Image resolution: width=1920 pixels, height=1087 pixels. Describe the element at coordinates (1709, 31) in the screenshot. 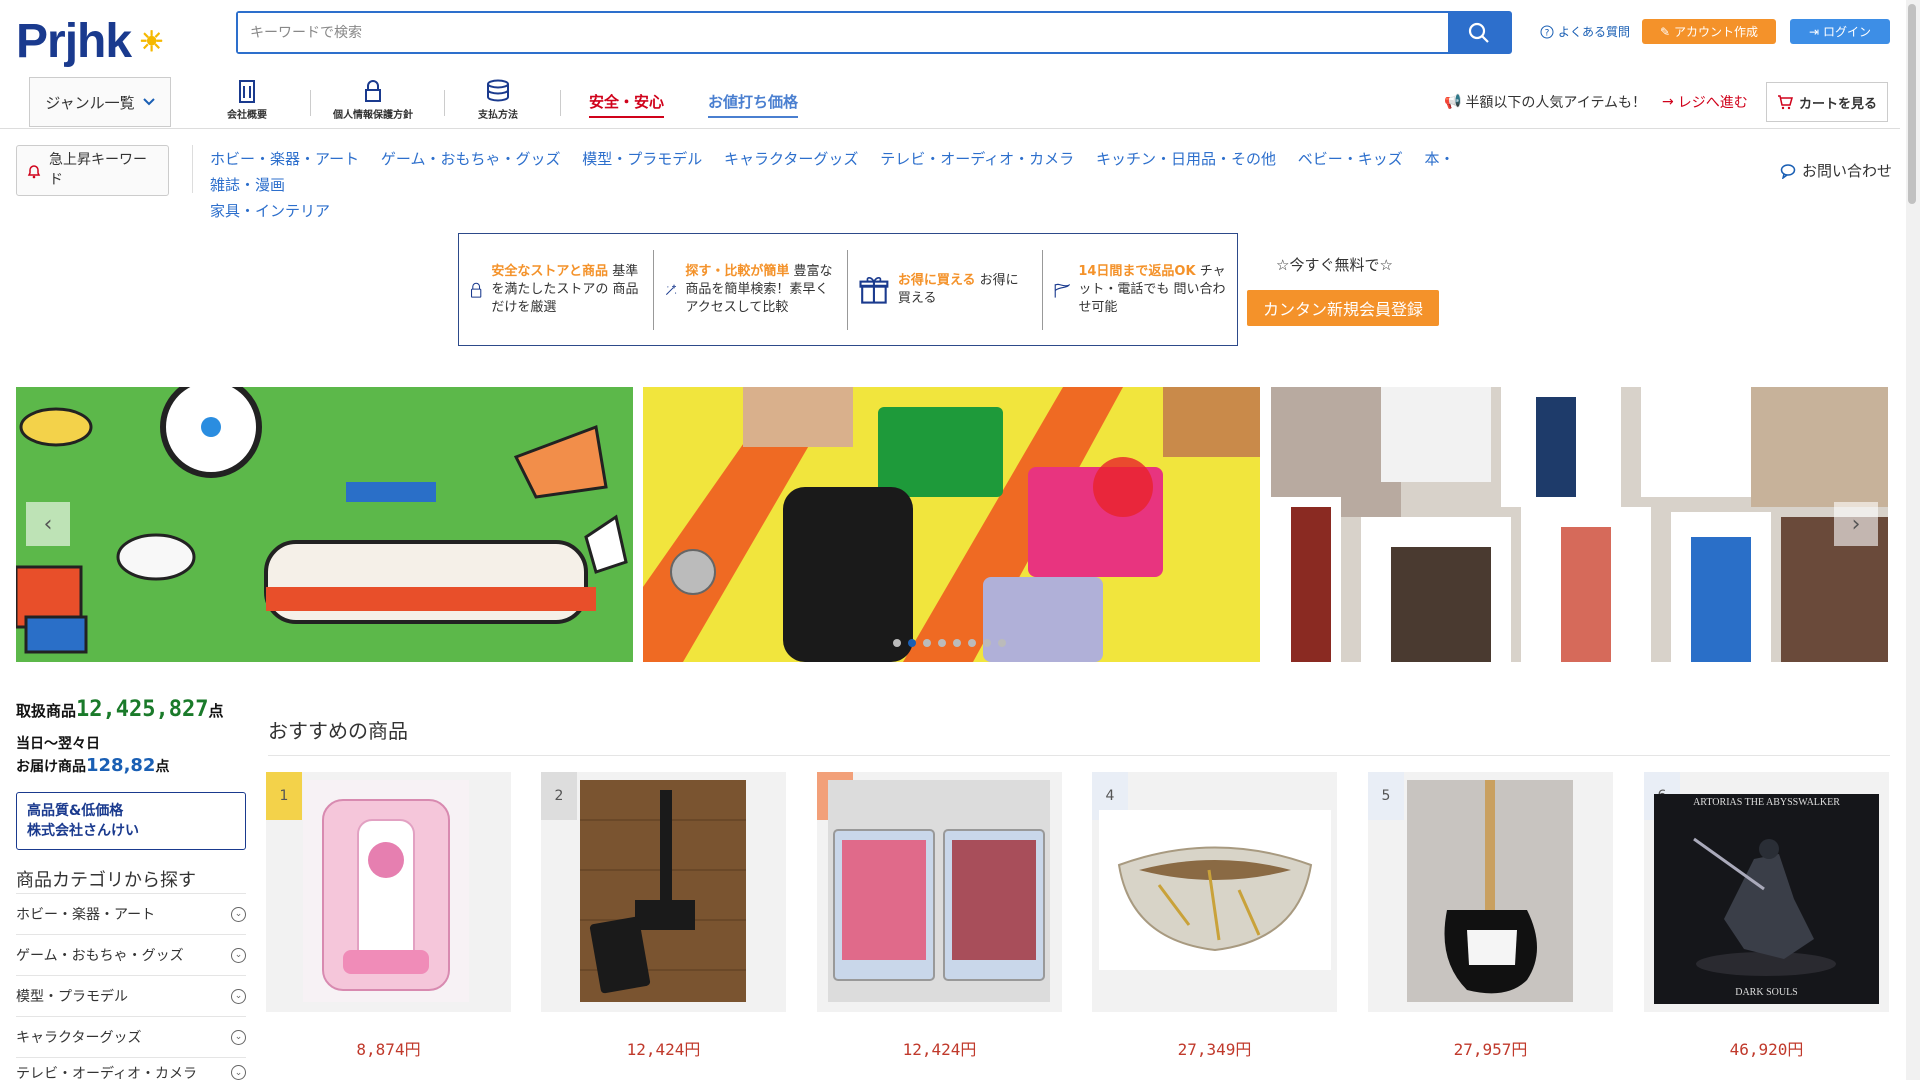

I see `create-account-button: ✎ アカウント作成` at that location.